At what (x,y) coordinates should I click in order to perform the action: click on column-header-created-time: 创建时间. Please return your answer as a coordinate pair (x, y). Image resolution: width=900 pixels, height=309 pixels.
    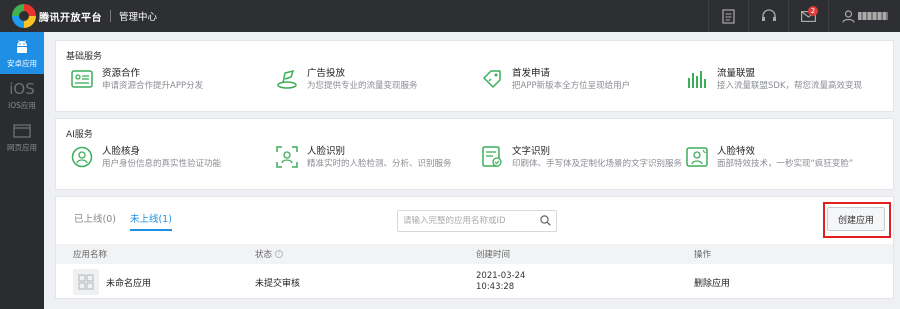
    Looking at the image, I should click on (493, 255).